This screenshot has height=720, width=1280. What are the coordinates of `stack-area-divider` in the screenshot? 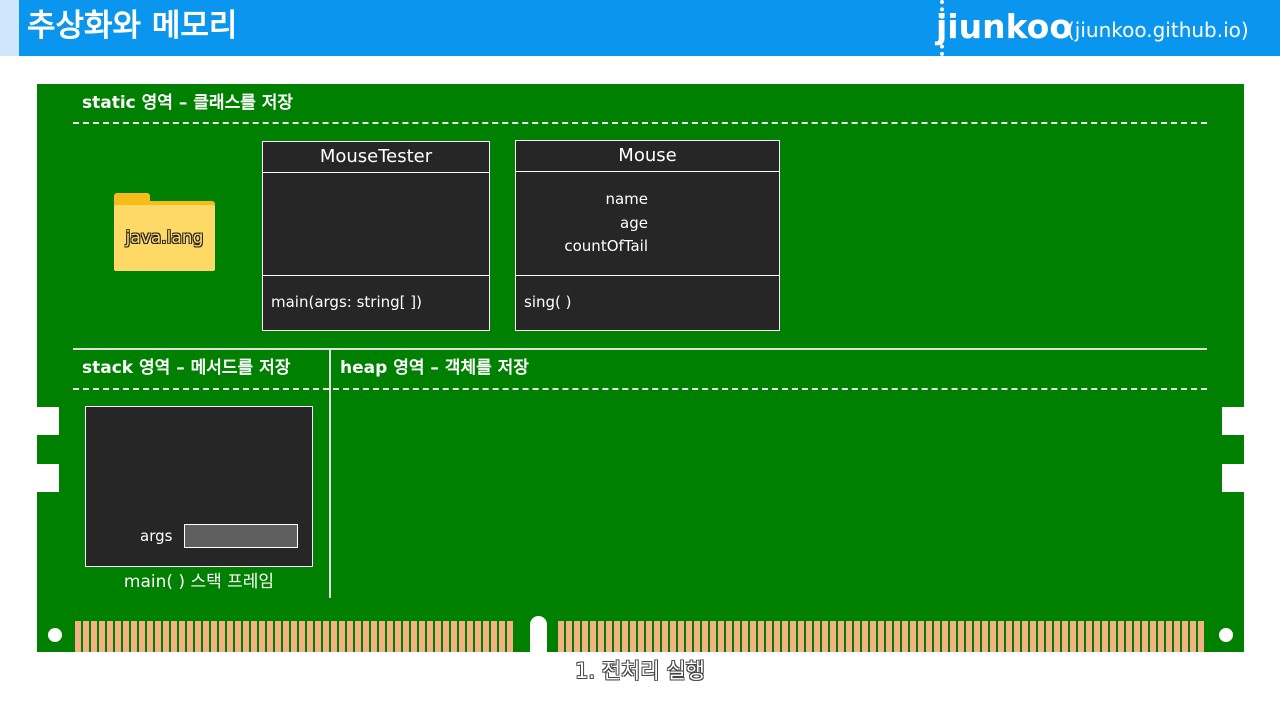 It's located at (201, 389).